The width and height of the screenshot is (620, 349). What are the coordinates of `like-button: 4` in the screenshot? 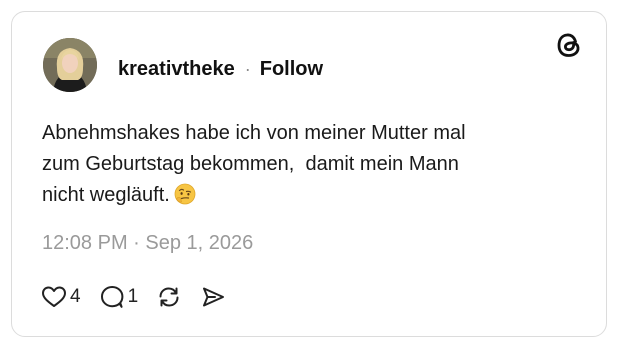 It's located at (61, 297).